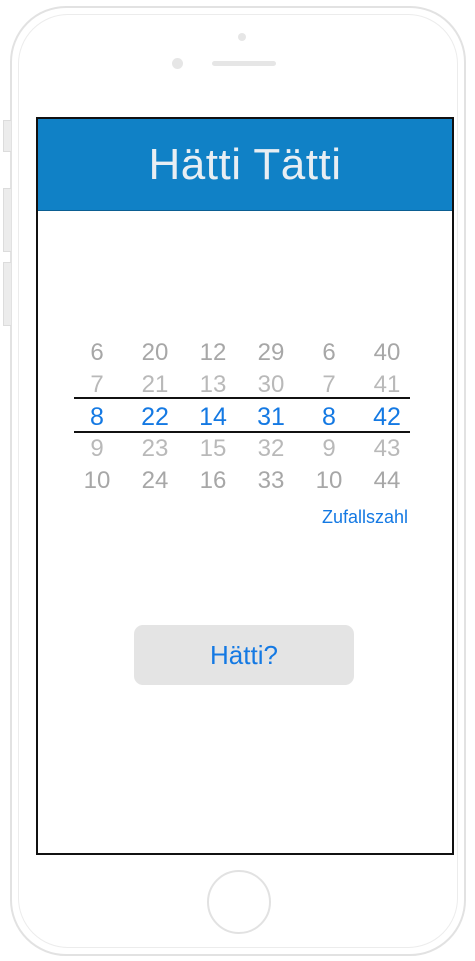  I want to click on picker-column-1: 6 7 8 9 10, so click(97, 417).